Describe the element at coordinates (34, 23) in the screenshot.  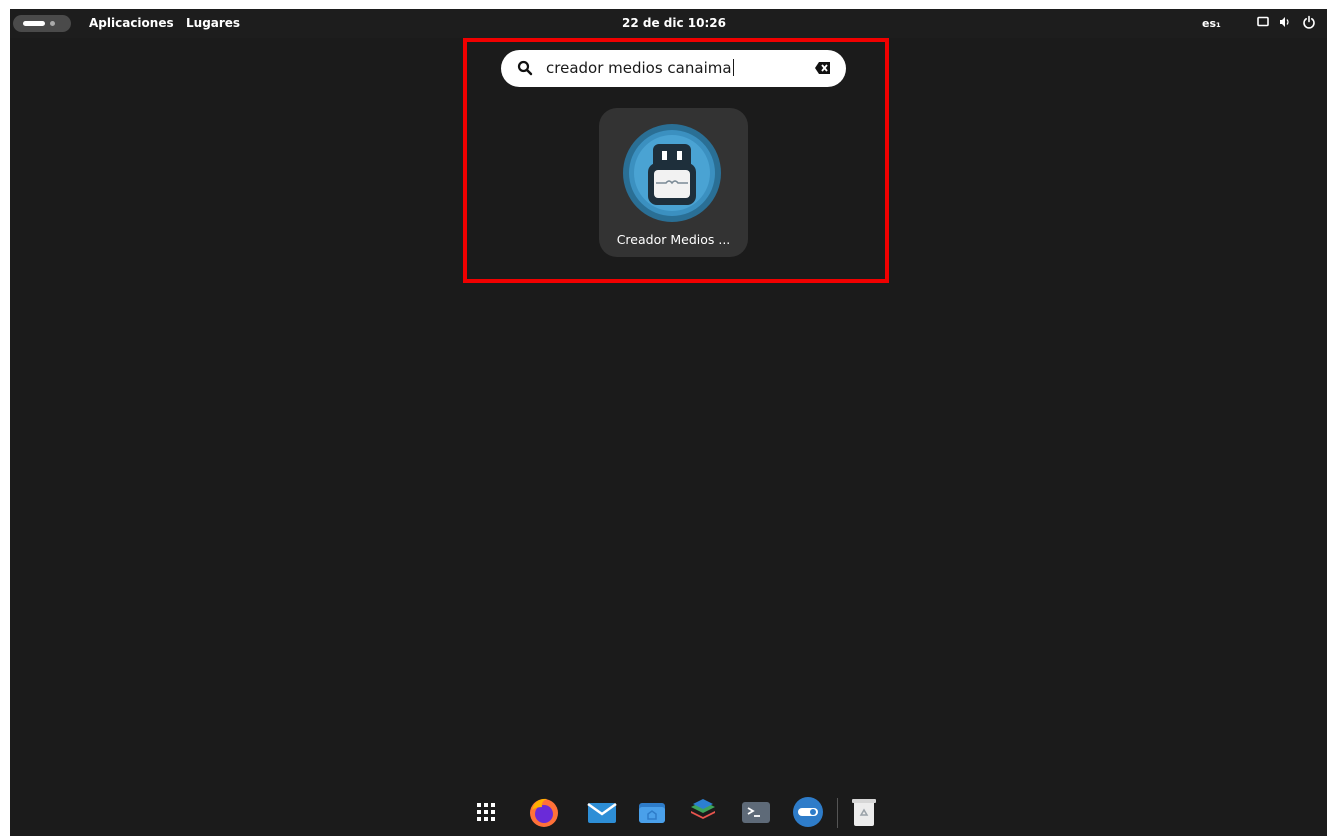
I see `activities-pill` at that location.